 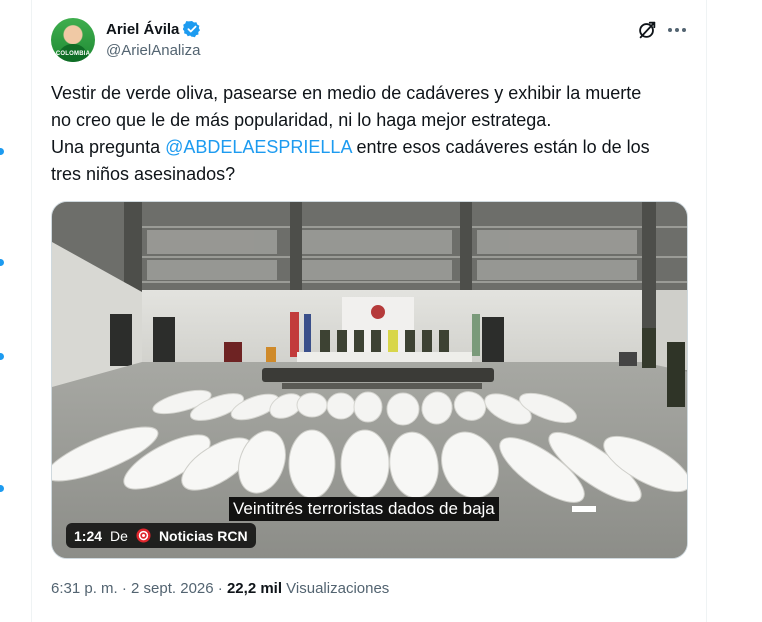 I want to click on grok-icon, so click(x=647, y=30).